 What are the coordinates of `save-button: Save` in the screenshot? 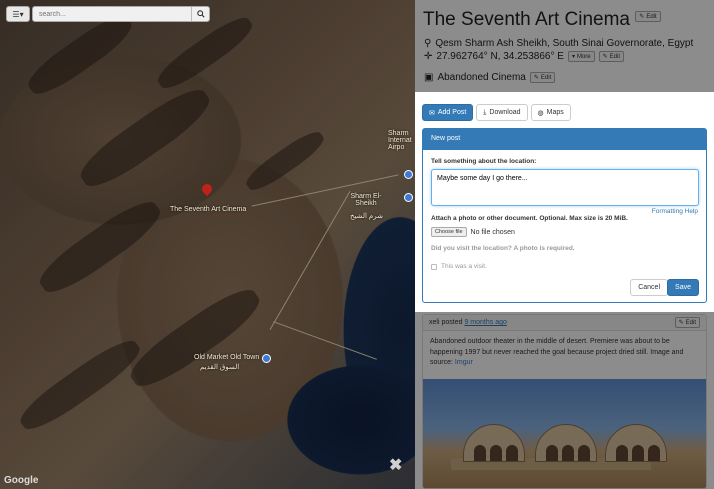 It's located at (683, 287).